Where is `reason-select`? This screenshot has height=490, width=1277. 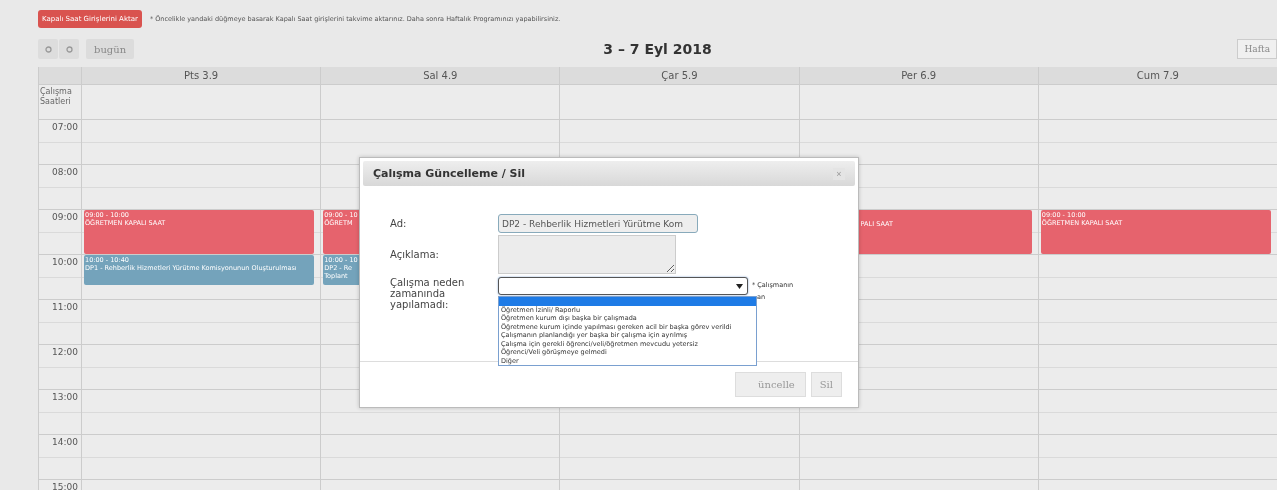 reason-select is located at coordinates (623, 286).